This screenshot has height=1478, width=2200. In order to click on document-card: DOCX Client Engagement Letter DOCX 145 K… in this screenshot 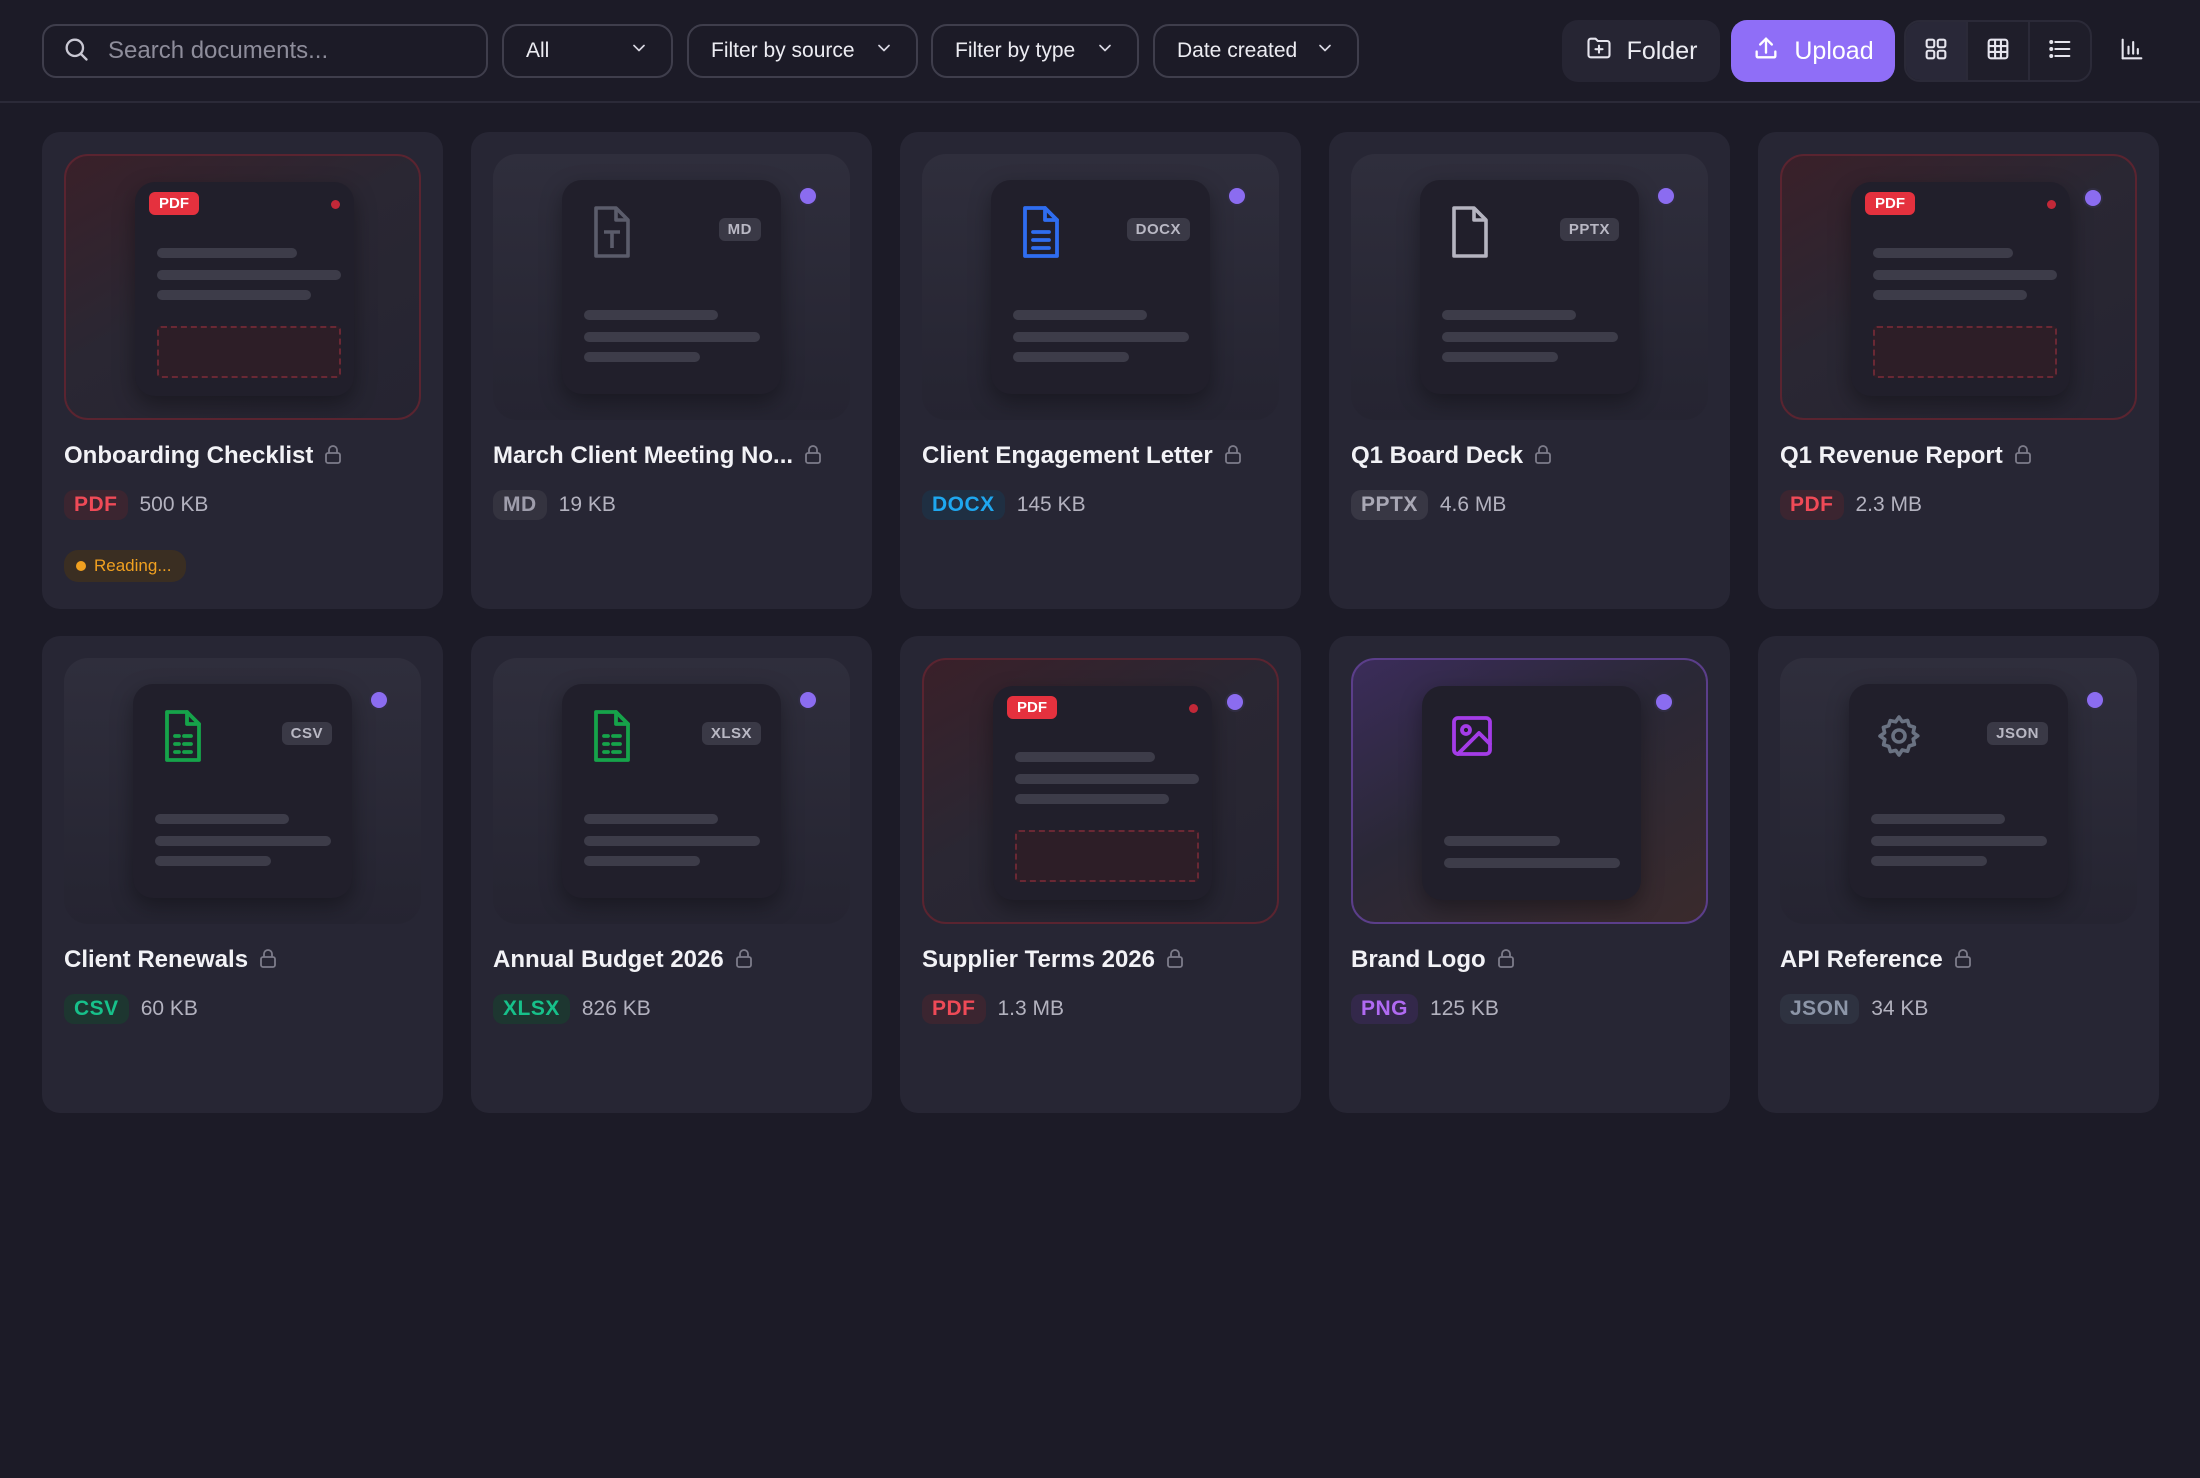, I will do `click(1100, 370)`.